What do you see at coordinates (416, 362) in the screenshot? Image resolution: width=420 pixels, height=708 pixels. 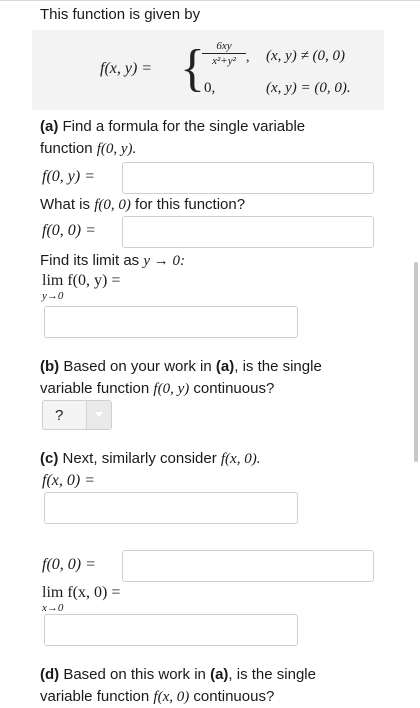 I see `scrollbar` at bounding box center [416, 362].